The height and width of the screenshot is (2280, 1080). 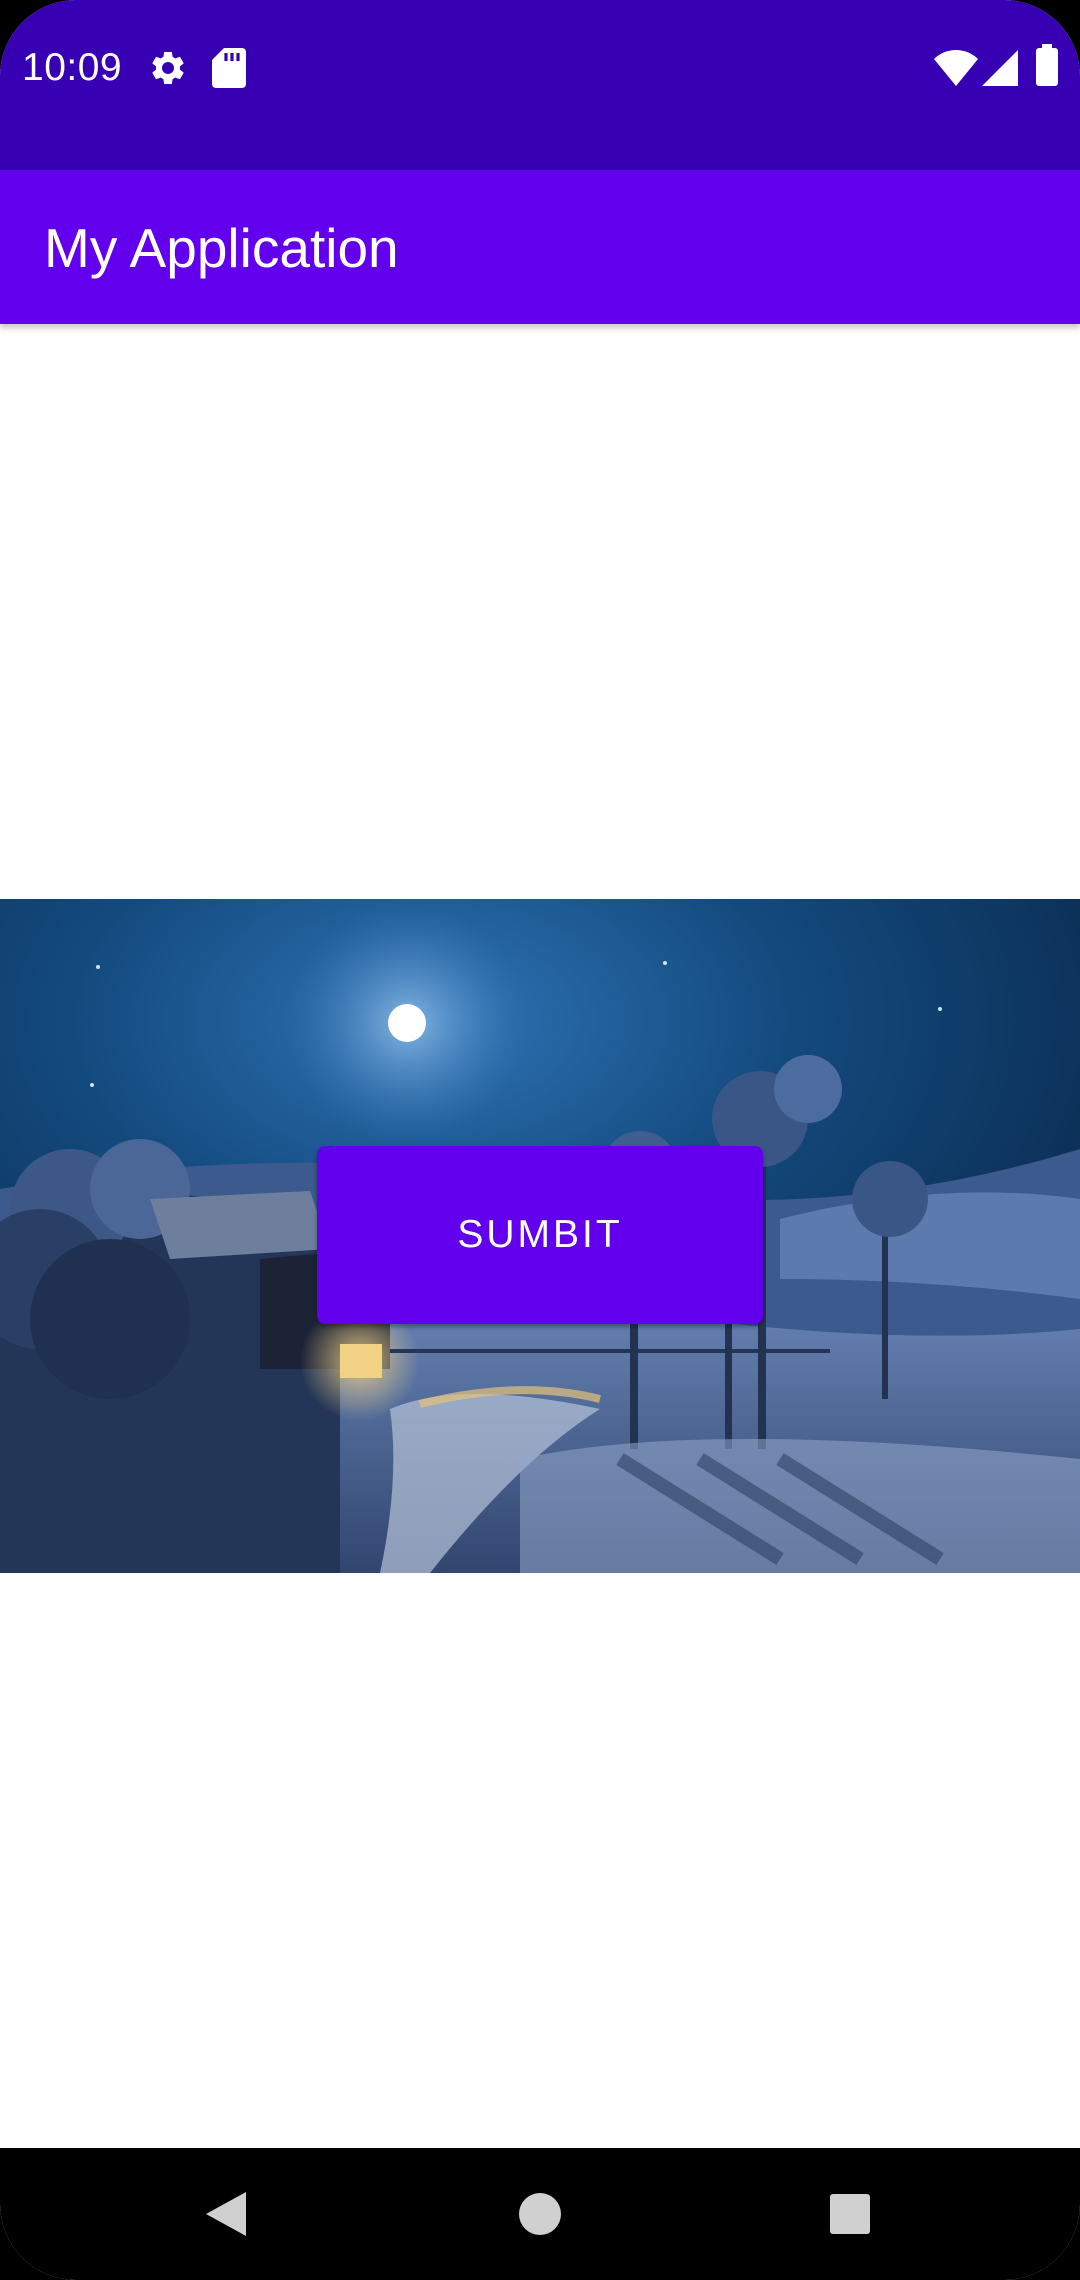 I want to click on battery-icon, so click(x=1047, y=67).